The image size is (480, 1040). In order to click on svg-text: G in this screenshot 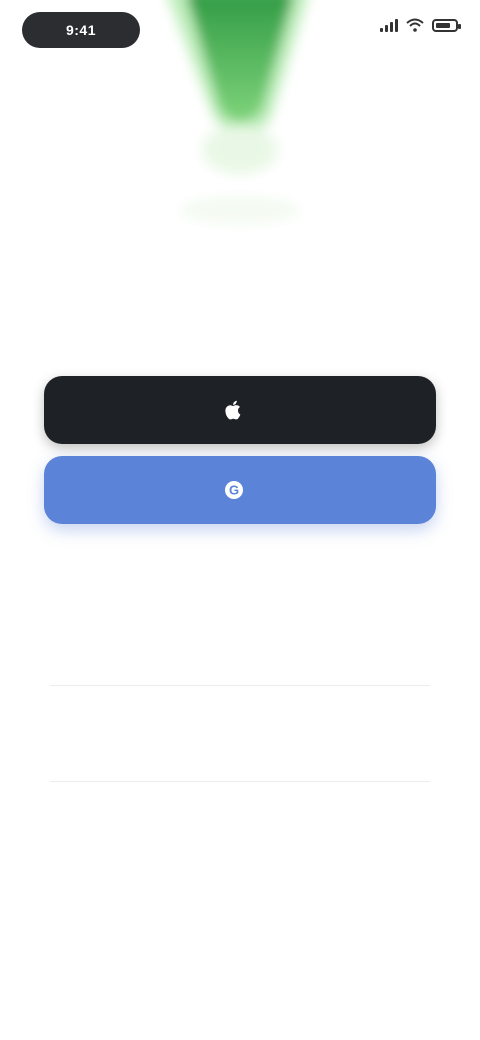, I will do `click(234, 490)`.